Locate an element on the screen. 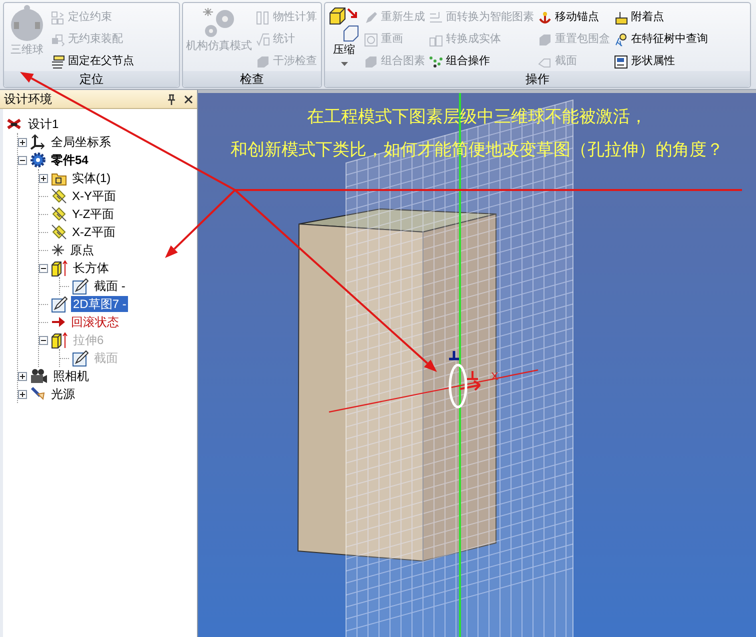  large-ribbon-button: 压缩 is located at coordinates (344, 37).